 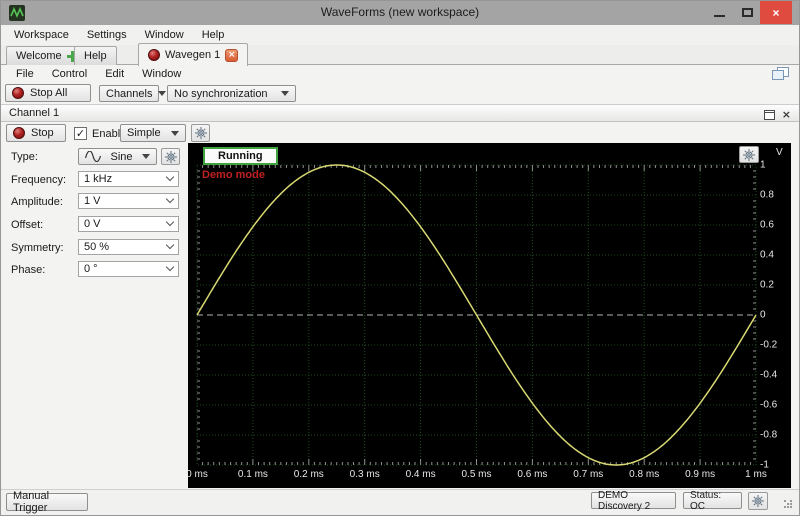 What do you see at coordinates (769, 435) in the screenshot?
I see `y-tick-label: -0.8` at bounding box center [769, 435].